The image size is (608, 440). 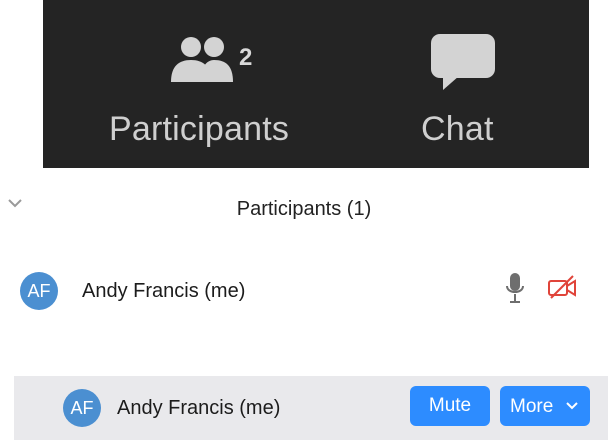 I want to click on chat-label: Chat, so click(x=457, y=129).